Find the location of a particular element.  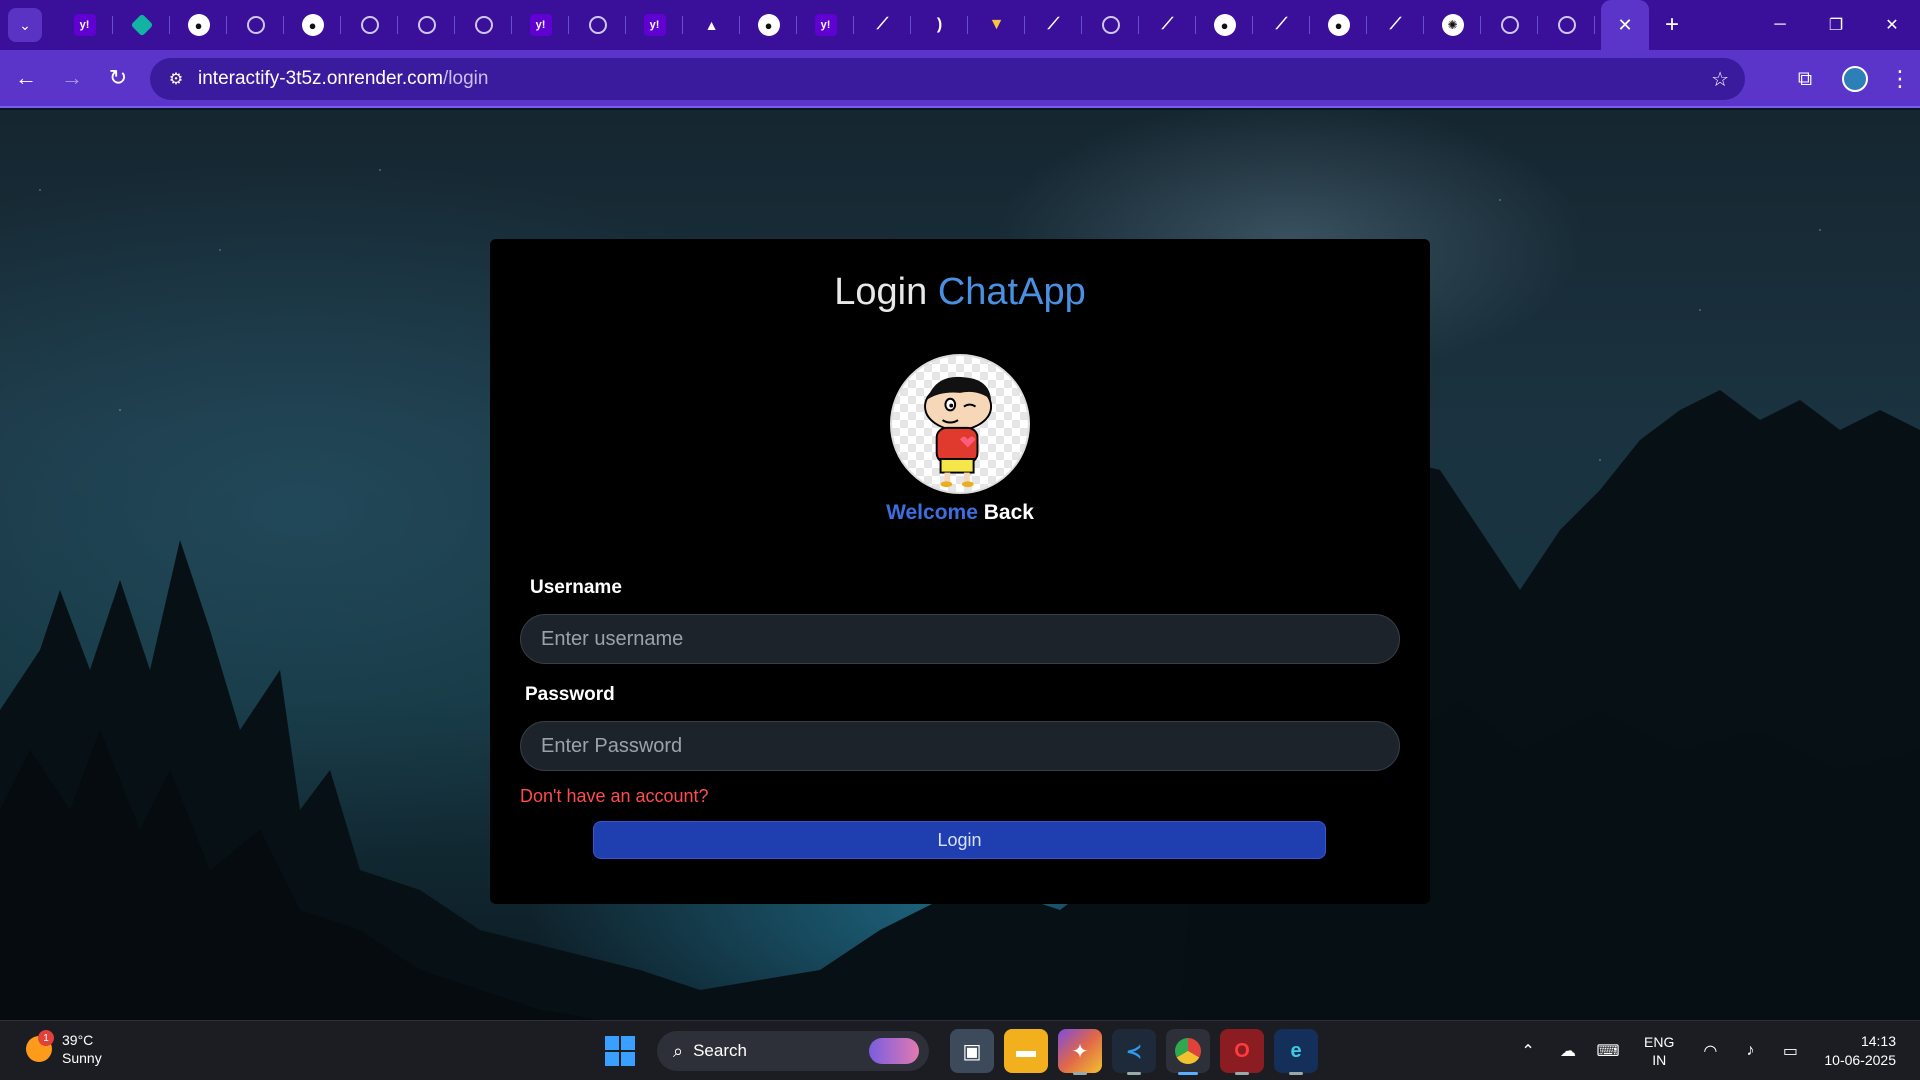

username-input is located at coordinates (960, 639).